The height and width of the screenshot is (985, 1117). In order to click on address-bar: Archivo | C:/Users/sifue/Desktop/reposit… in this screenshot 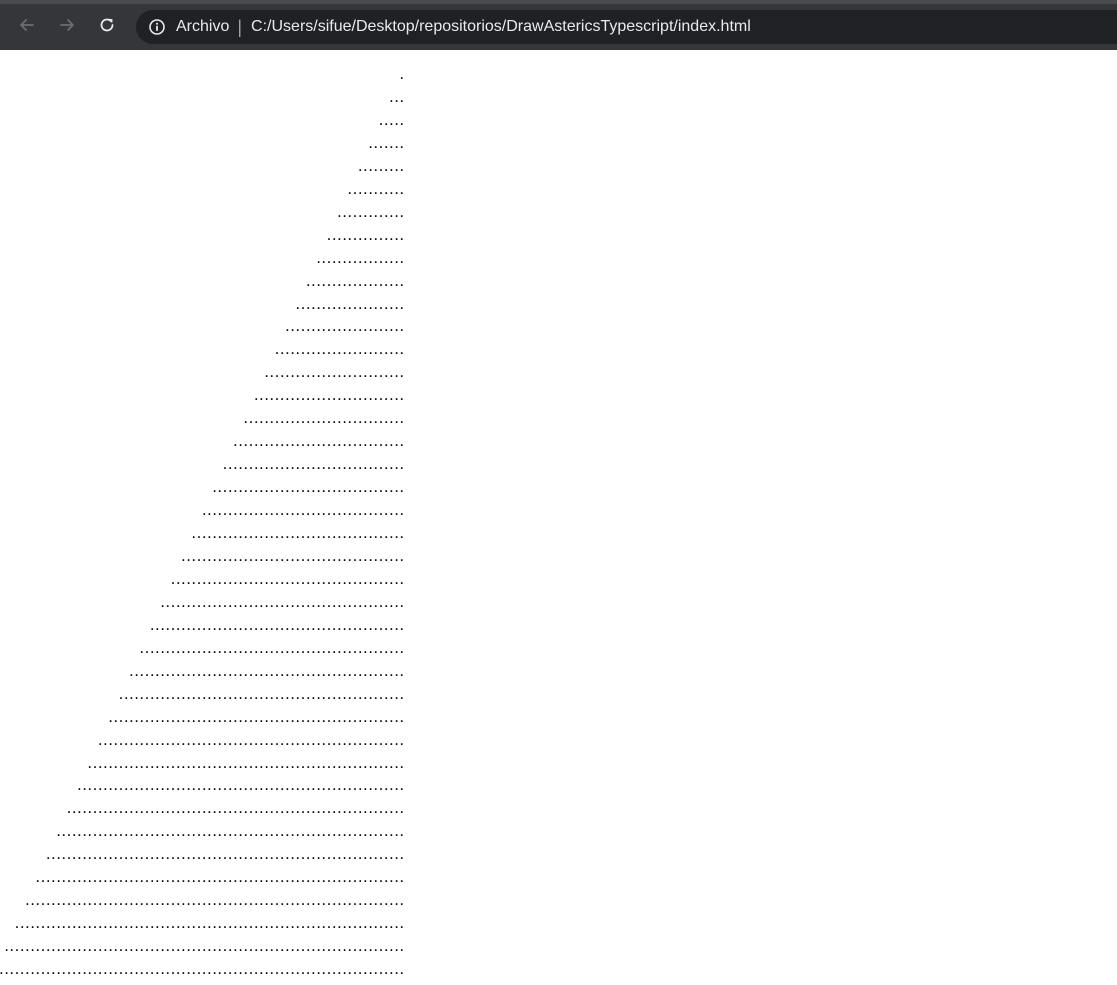, I will do `click(626, 27)`.